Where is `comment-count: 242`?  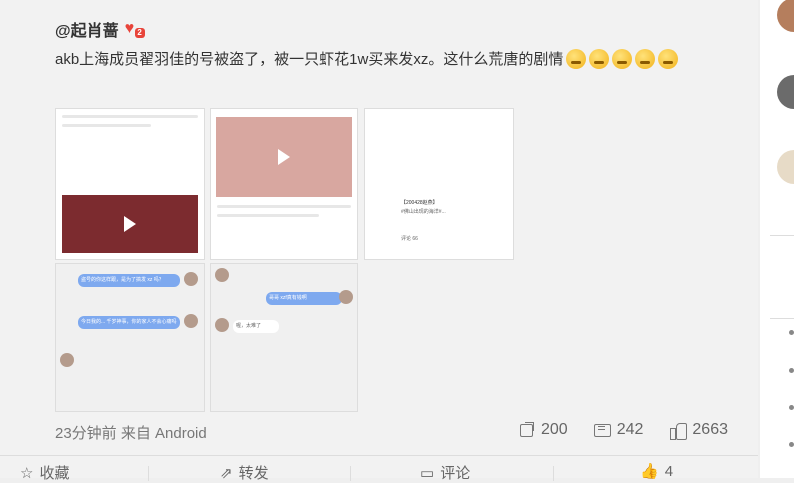
comment-count: 242 is located at coordinates (630, 429).